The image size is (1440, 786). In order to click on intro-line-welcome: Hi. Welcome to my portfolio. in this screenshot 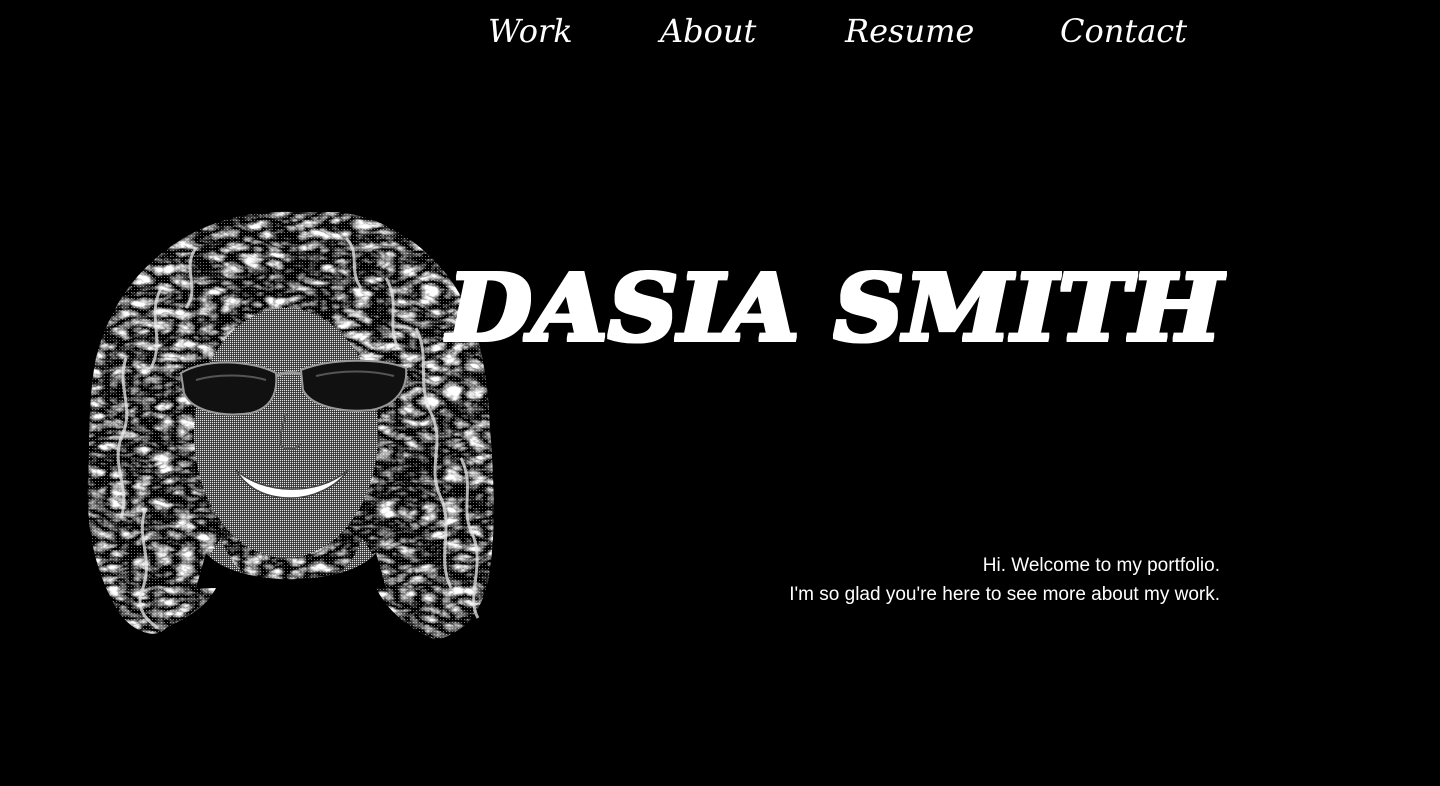, I will do `click(1101, 565)`.